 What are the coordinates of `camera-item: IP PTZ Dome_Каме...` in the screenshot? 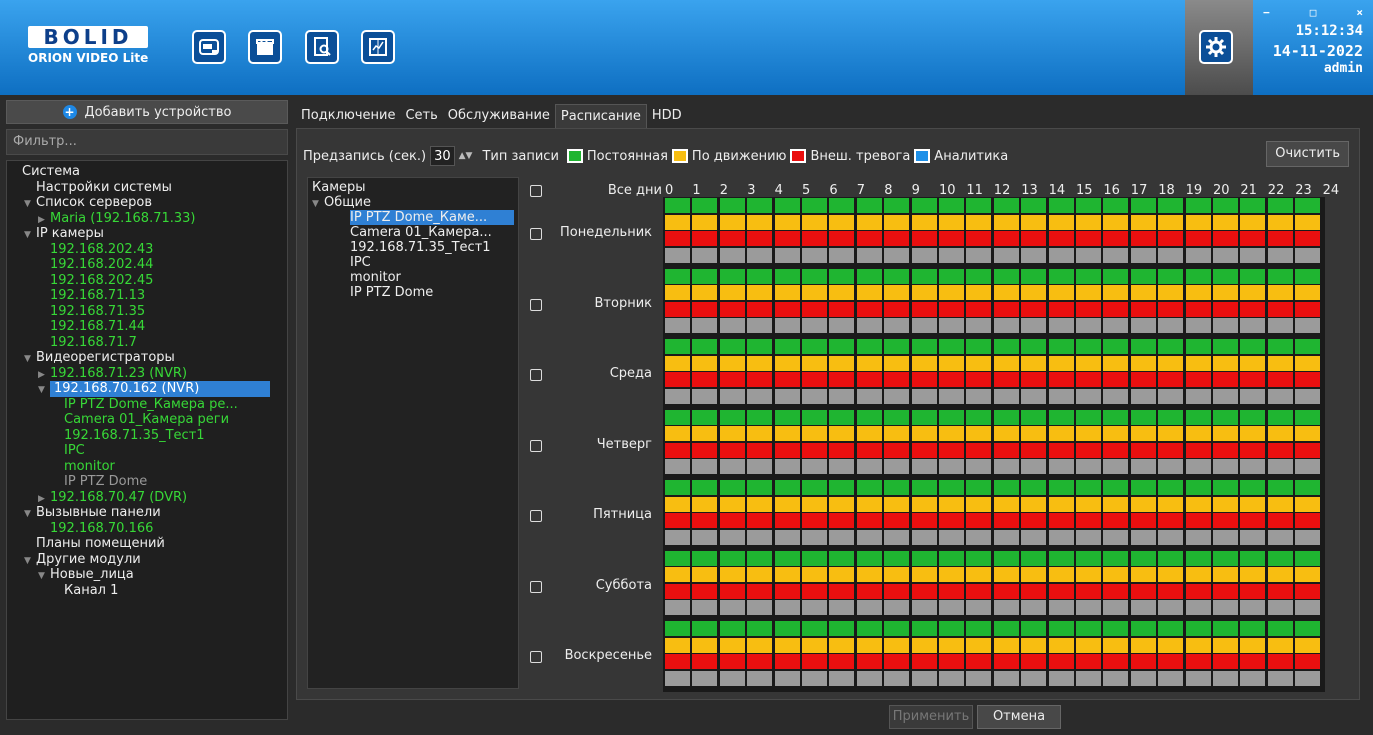 It's located at (413, 217).